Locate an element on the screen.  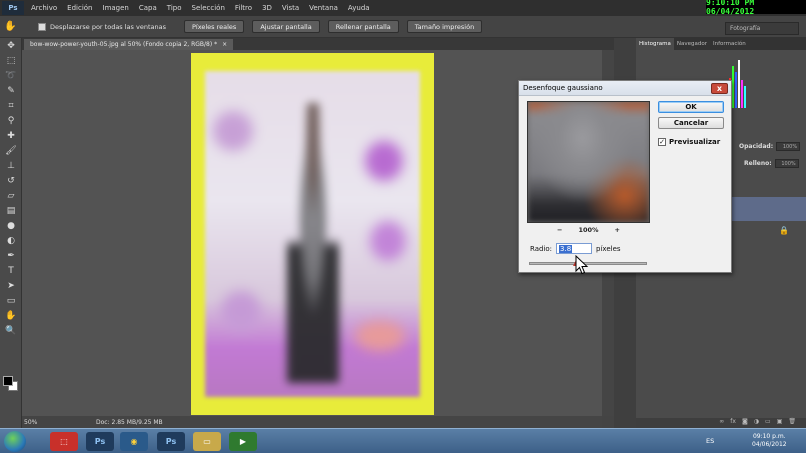
close-tab-icon: × is located at coordinates (224, 44).